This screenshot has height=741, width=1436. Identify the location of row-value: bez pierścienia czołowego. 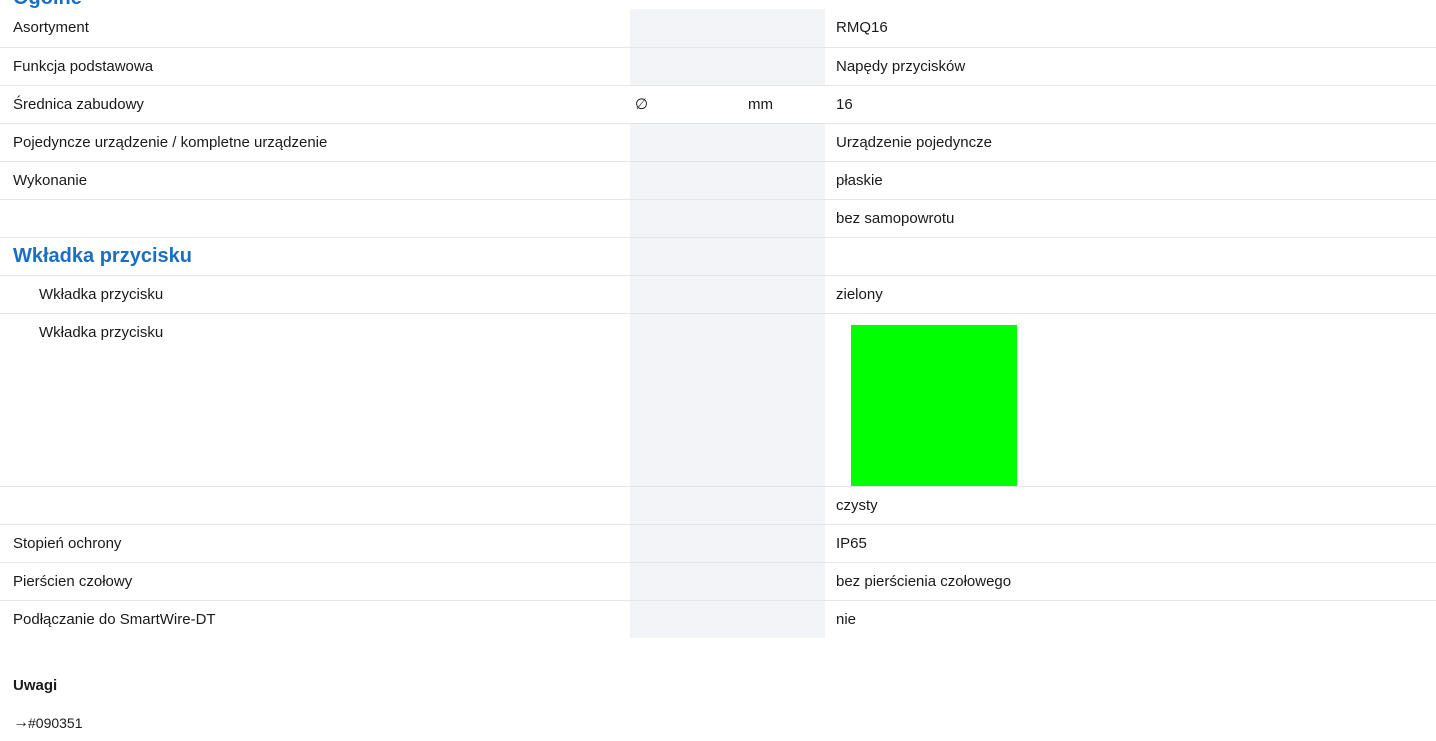
(1130, 581).